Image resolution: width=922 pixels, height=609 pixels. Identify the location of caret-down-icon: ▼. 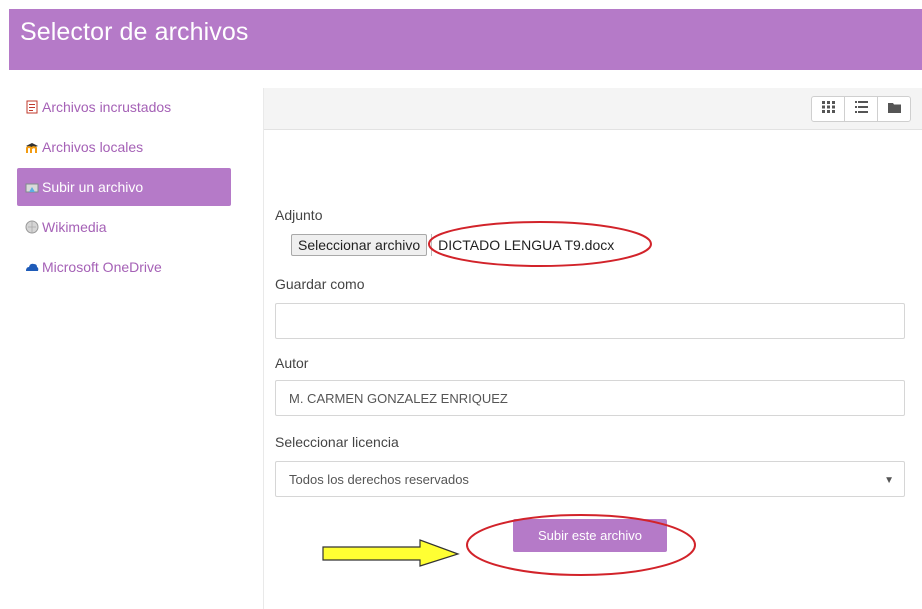
(889, 480).